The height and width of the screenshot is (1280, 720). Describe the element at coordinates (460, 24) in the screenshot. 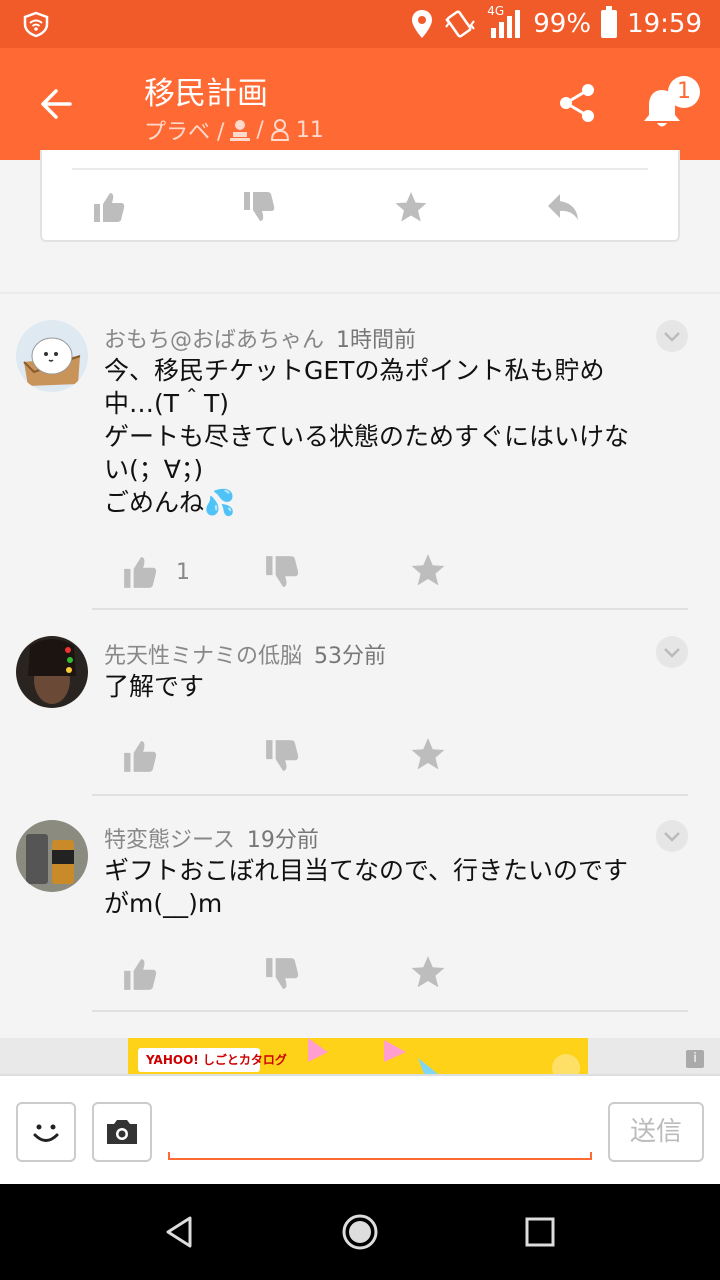

I see `vibrate-icon` at that location.